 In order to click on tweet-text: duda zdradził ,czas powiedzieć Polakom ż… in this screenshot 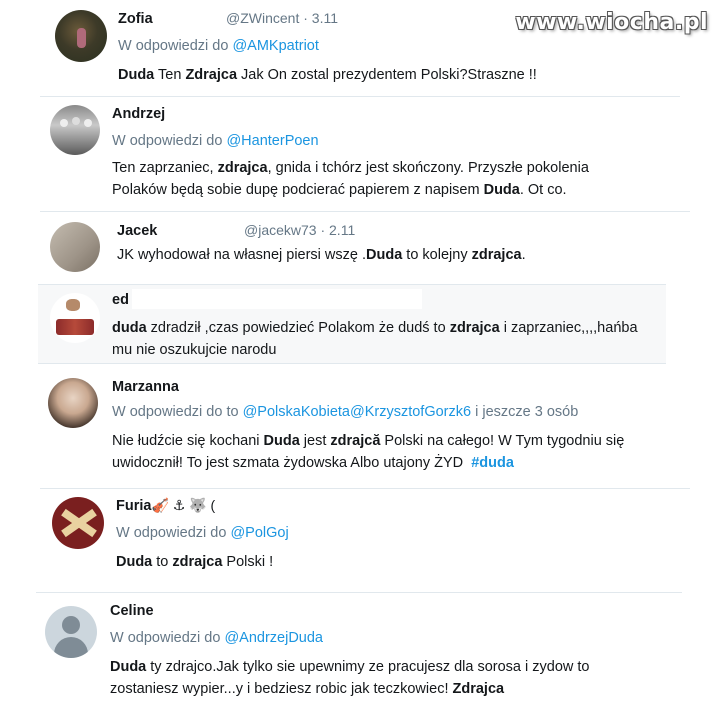, I will do `click(387, 339)`.